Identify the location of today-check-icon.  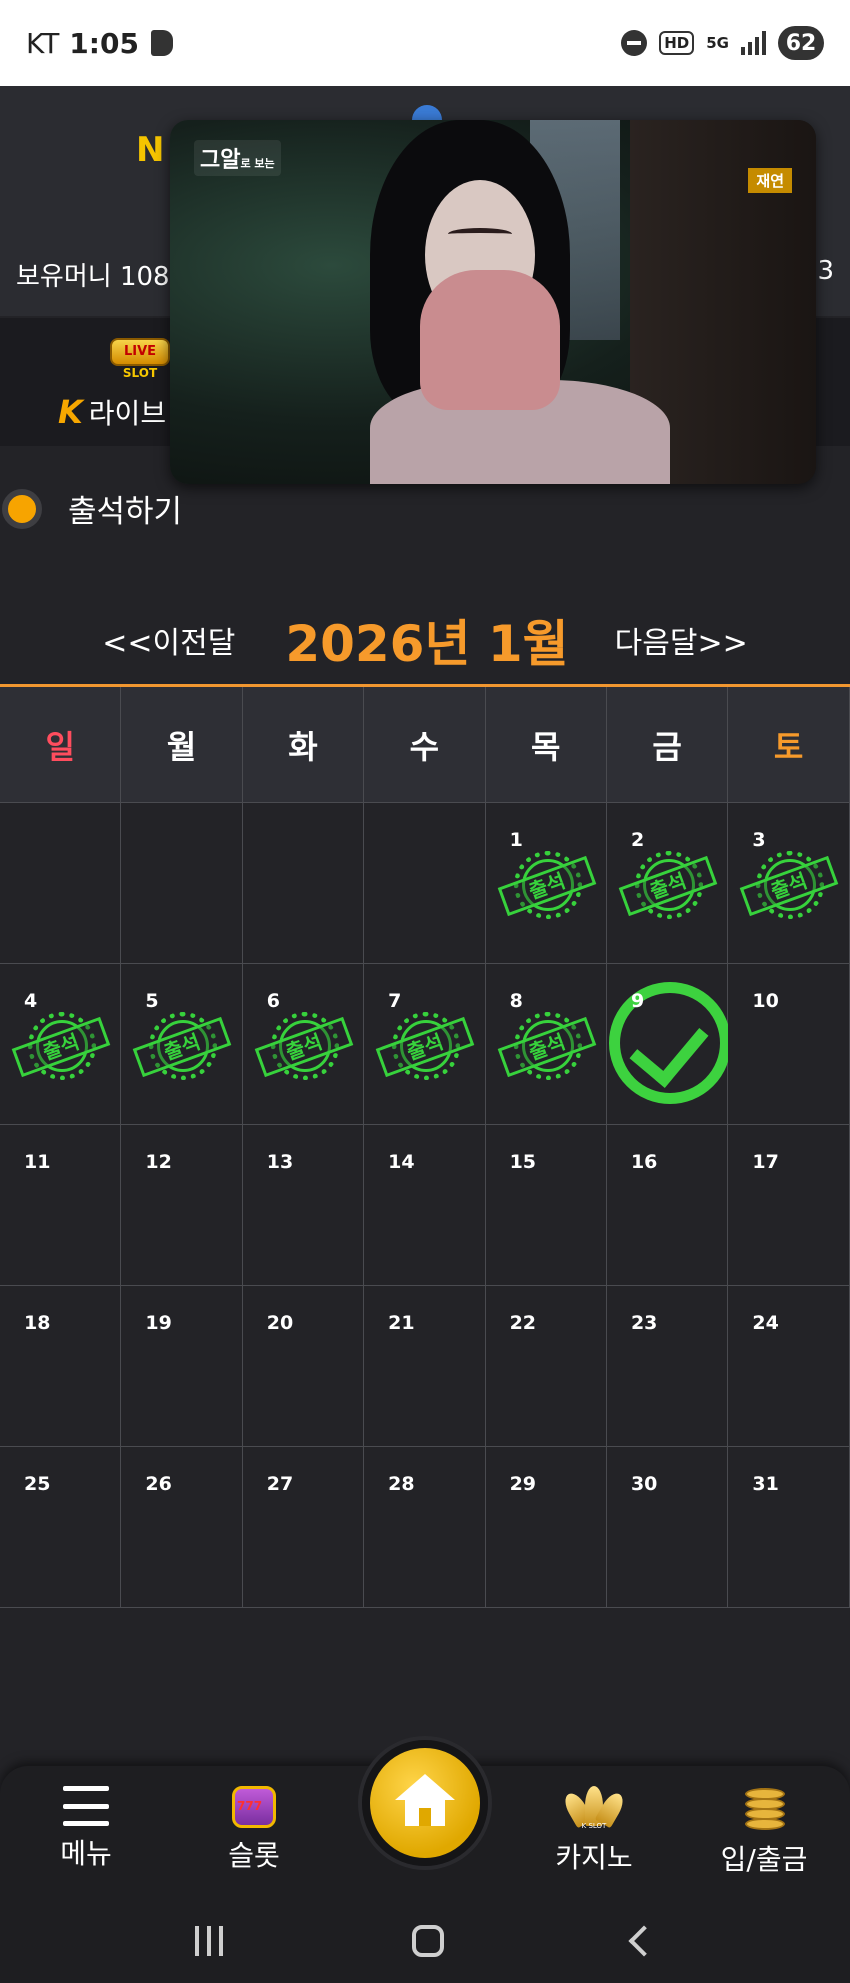
(669, 1043).